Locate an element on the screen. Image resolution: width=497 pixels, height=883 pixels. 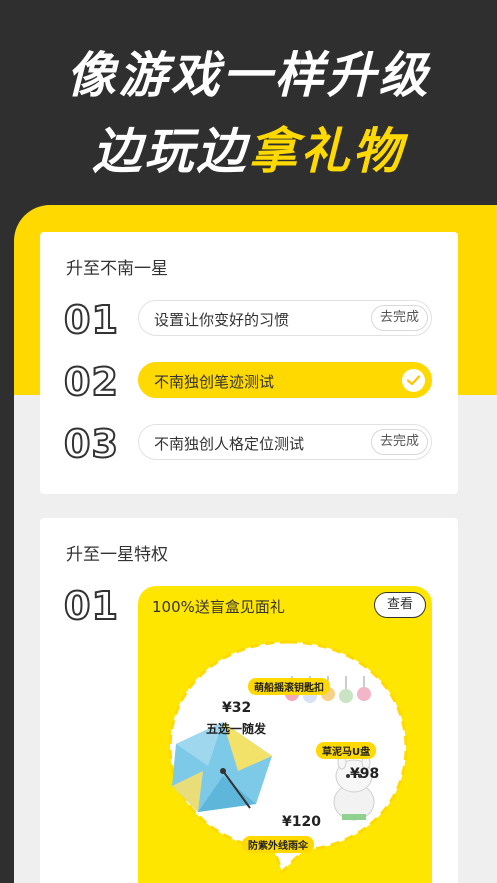
keychain-label: 萌船摇滚钥匙扣 is located at coordinates (289, 686).